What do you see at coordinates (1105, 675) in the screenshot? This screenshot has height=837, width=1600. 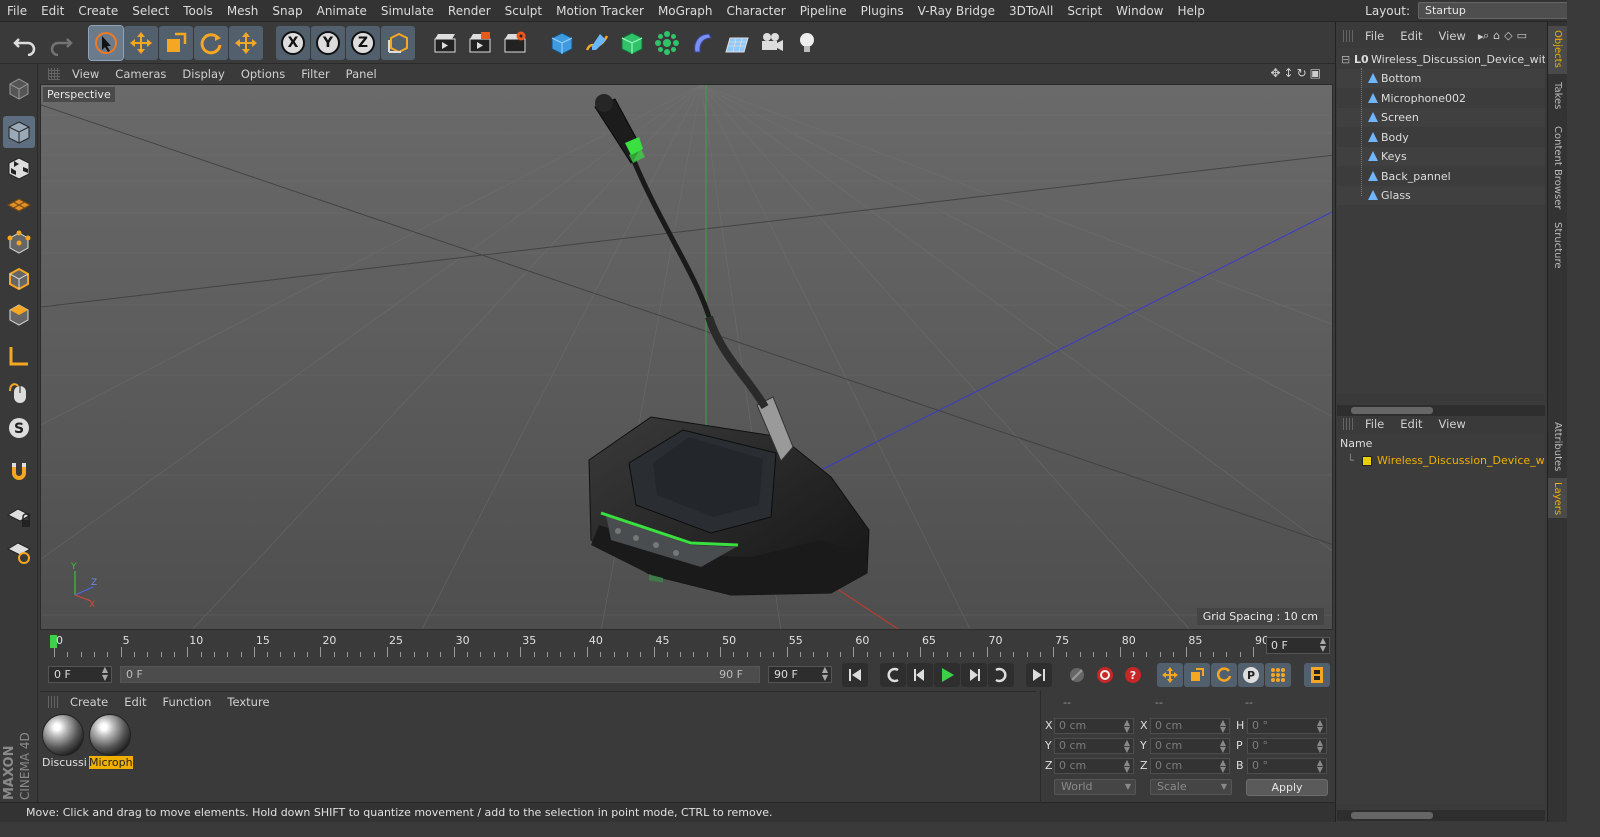 I see `record-active-objects-button` at bounding box center [1105, 675].